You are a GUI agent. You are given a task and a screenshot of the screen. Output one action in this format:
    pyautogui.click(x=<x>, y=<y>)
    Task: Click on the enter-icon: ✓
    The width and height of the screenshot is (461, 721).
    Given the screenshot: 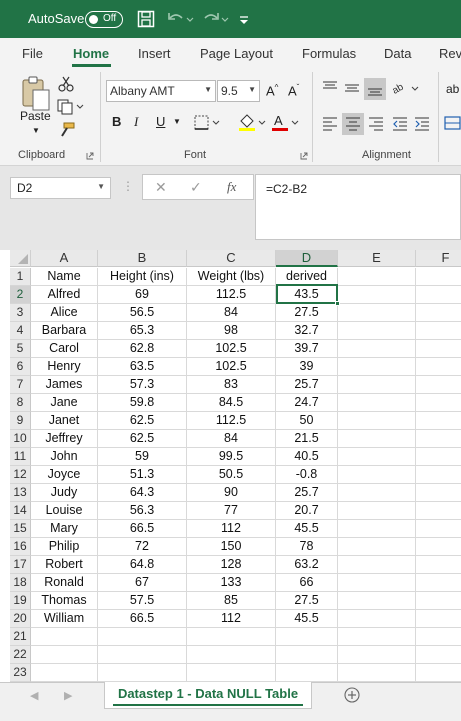 What is the action you would take?
    pyautogui.click(x=196, y=187)
    